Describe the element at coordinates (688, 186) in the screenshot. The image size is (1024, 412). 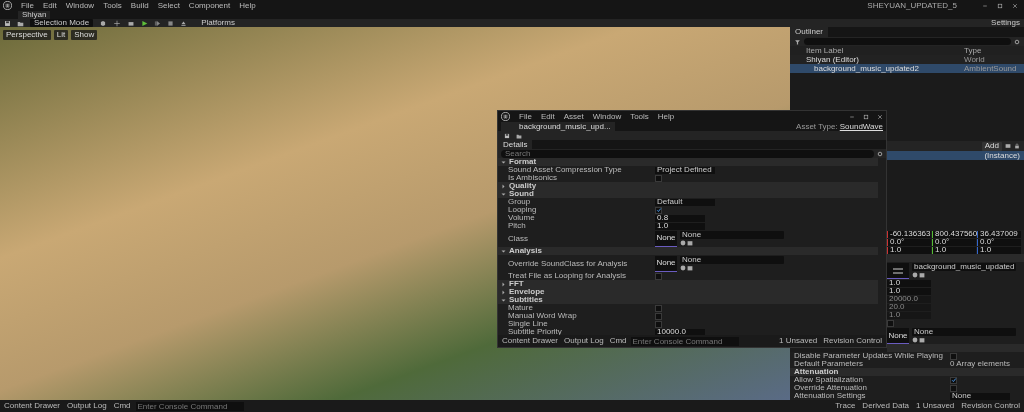
I see `section-header: Quality` at that location.